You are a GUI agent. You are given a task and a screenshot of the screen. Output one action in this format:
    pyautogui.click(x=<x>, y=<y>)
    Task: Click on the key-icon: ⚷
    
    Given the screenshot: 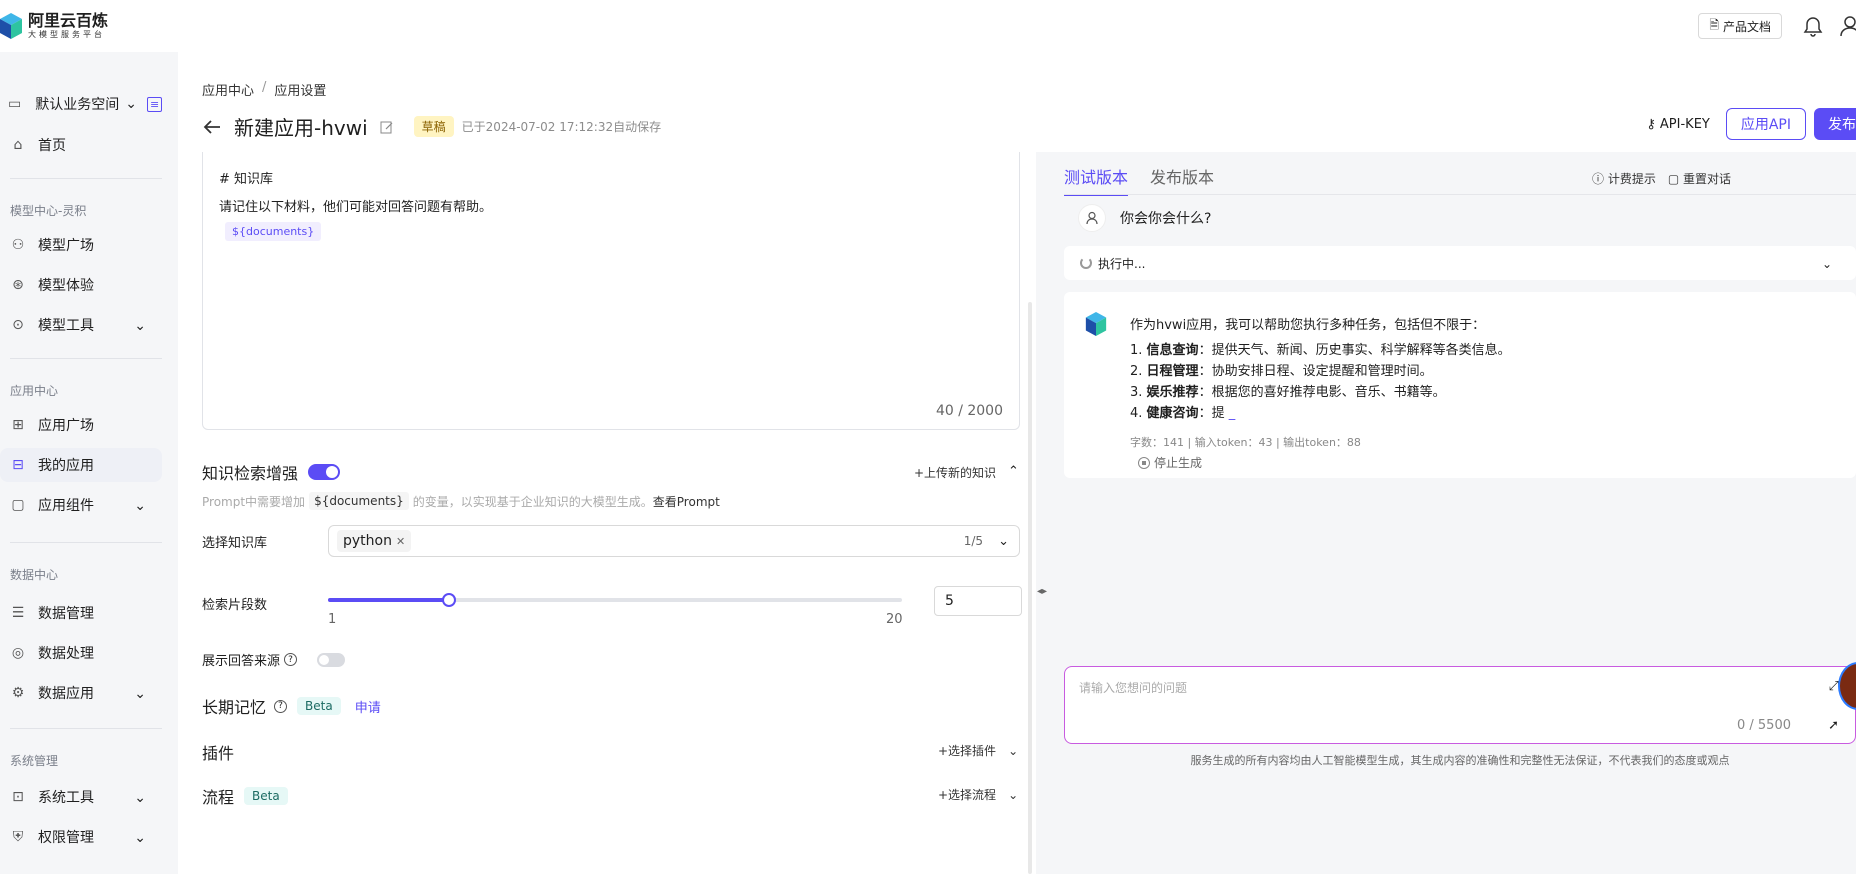 What is the action you would take?
    pyautogui.click(x=1651, y=124)
    